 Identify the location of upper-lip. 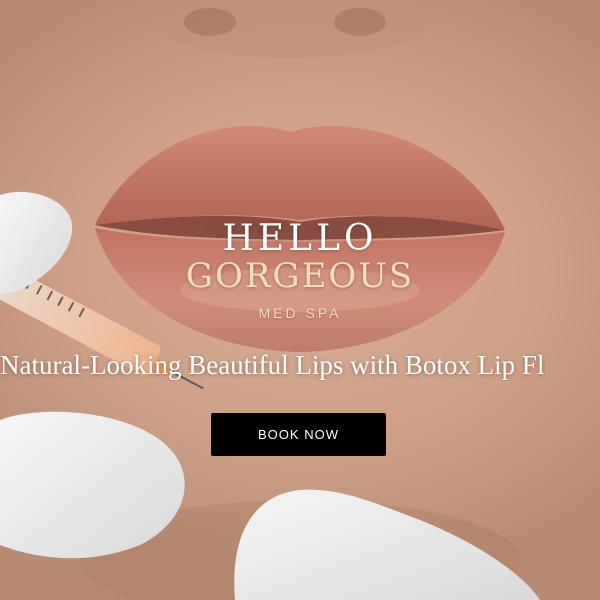
(300, 177).